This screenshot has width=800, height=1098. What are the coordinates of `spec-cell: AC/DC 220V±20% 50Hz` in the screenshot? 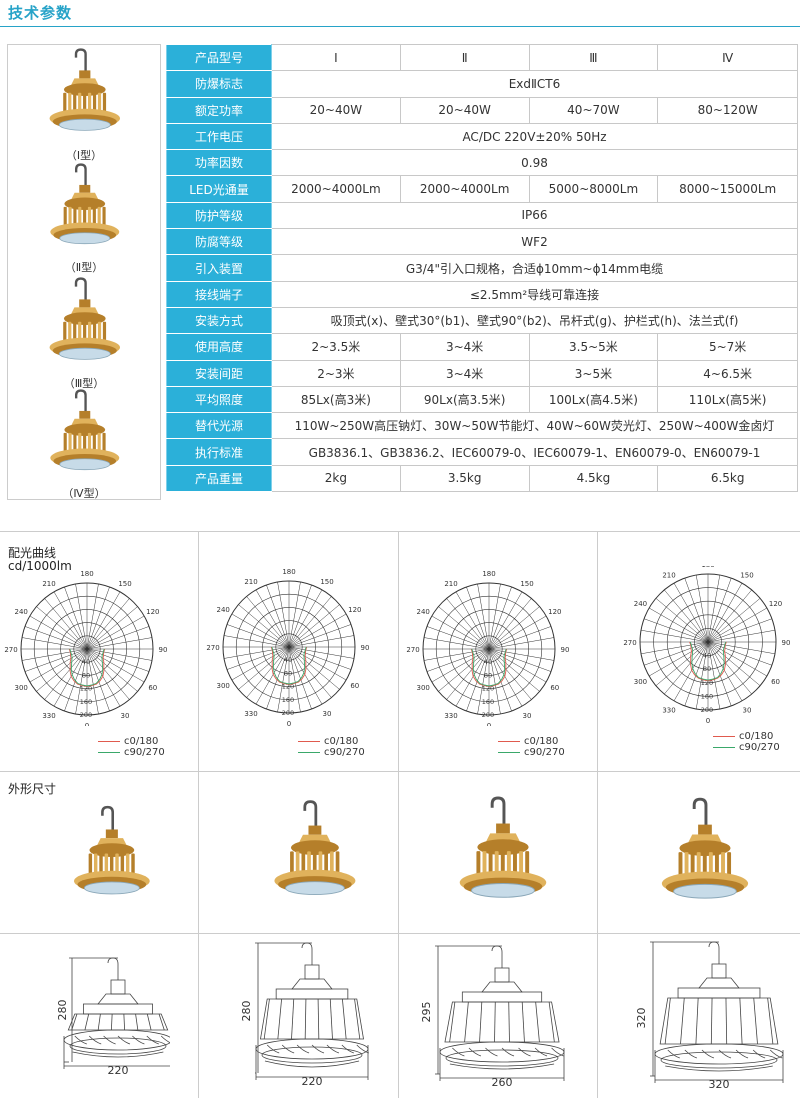 It's located at (534, 136).